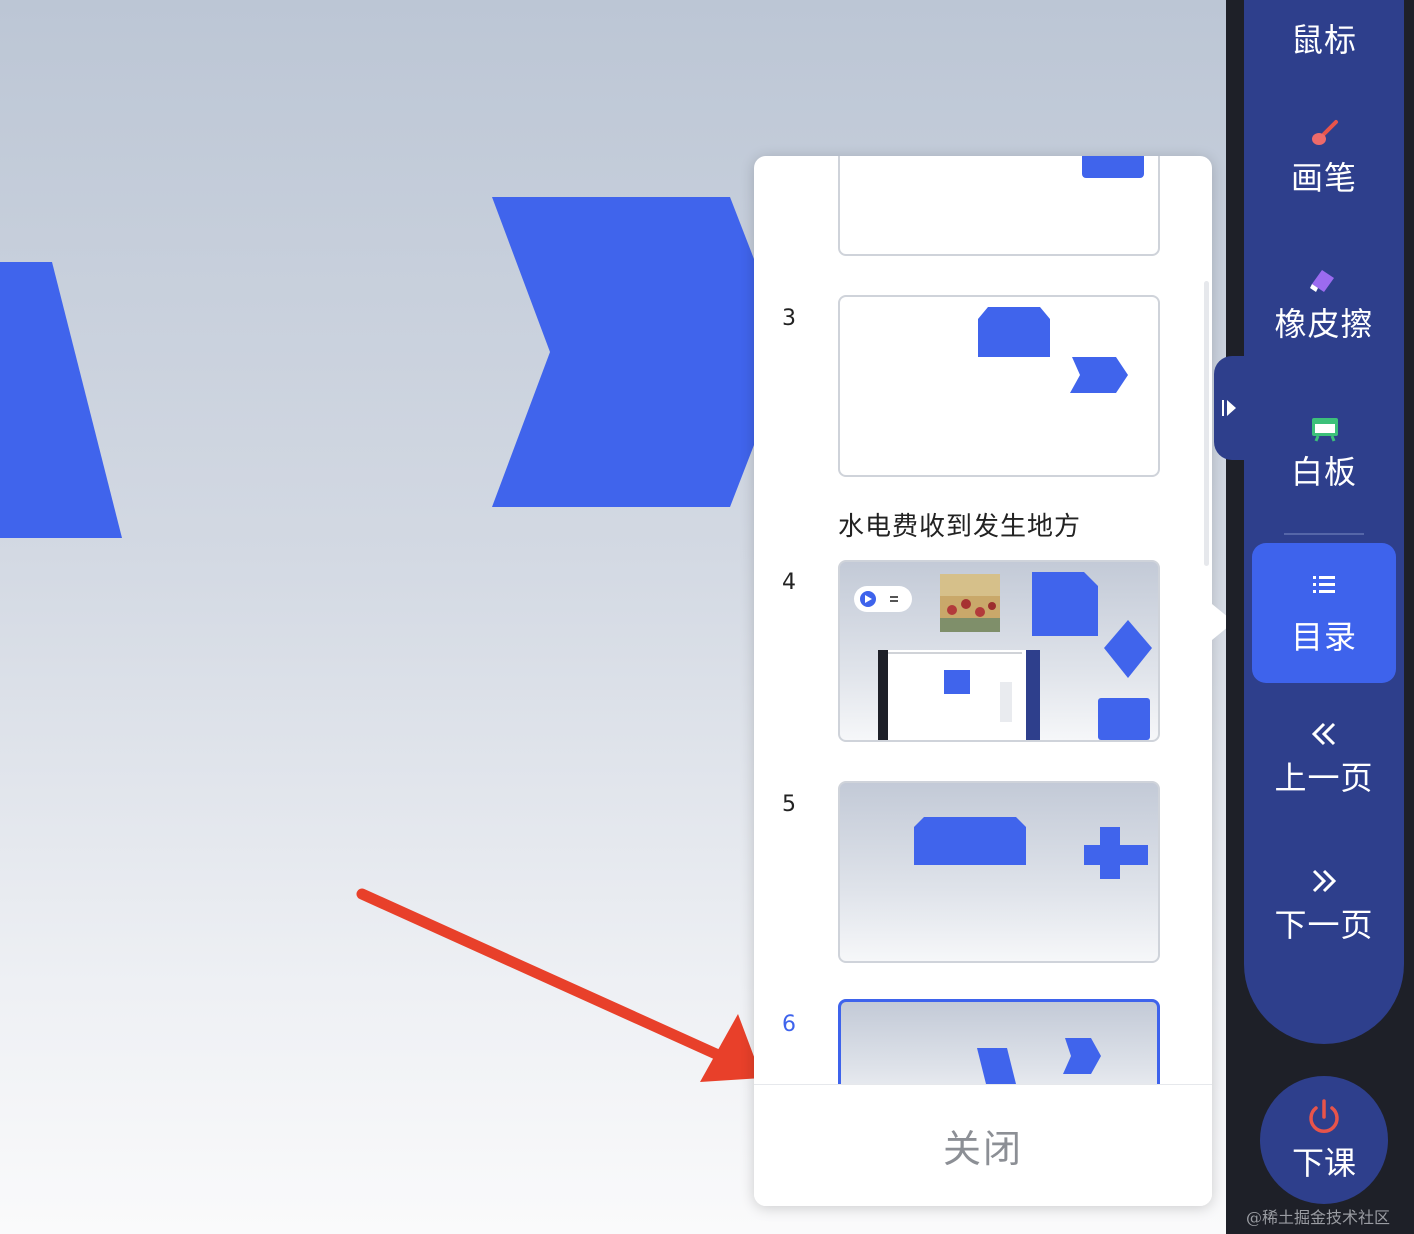 The image size is (1414, 1234). What do you see at coordinates (789, 1024) in the screenshot?
I see `page-number-active: 6` at bounding box center [789, 1024].